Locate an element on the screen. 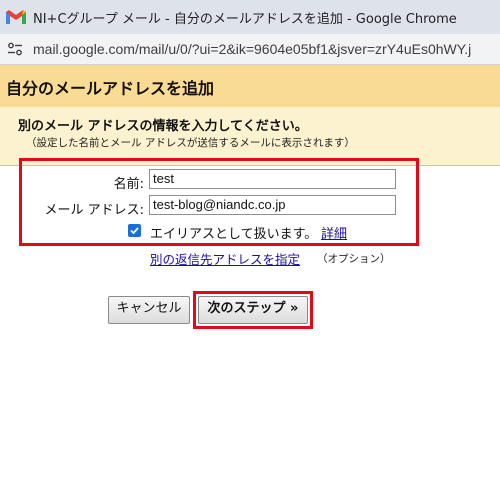 This screenshot has height=497, width=500. details-link: 詳細 is located at coordinates (334, 232).